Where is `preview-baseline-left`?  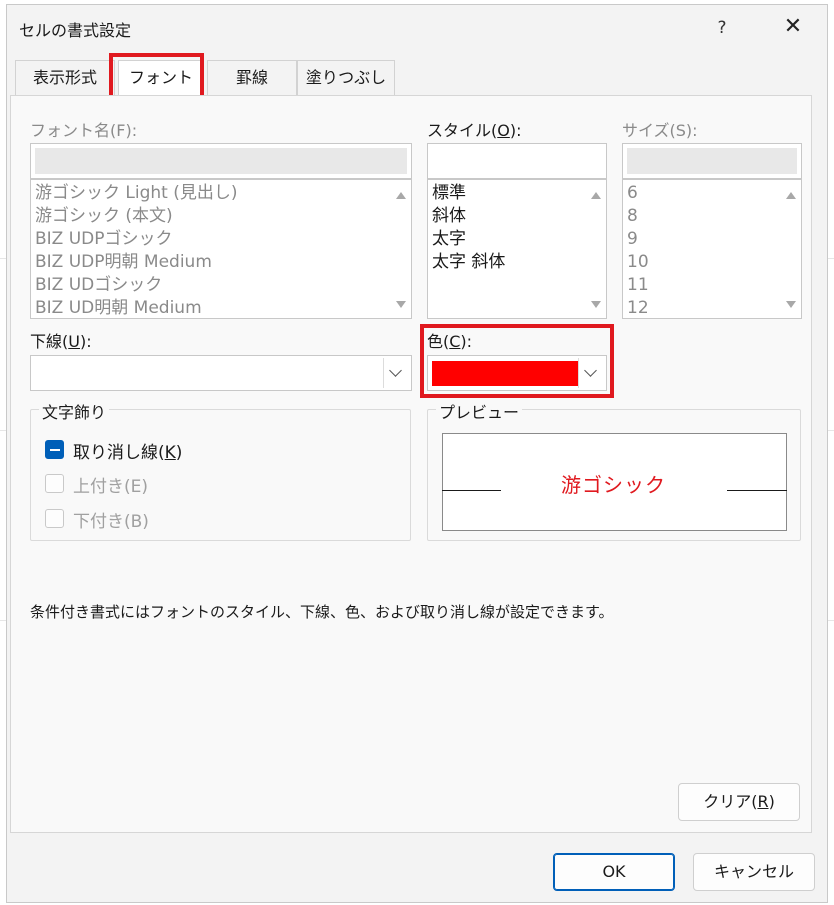
preview-baseline-left is located at coordinates (471, 490).